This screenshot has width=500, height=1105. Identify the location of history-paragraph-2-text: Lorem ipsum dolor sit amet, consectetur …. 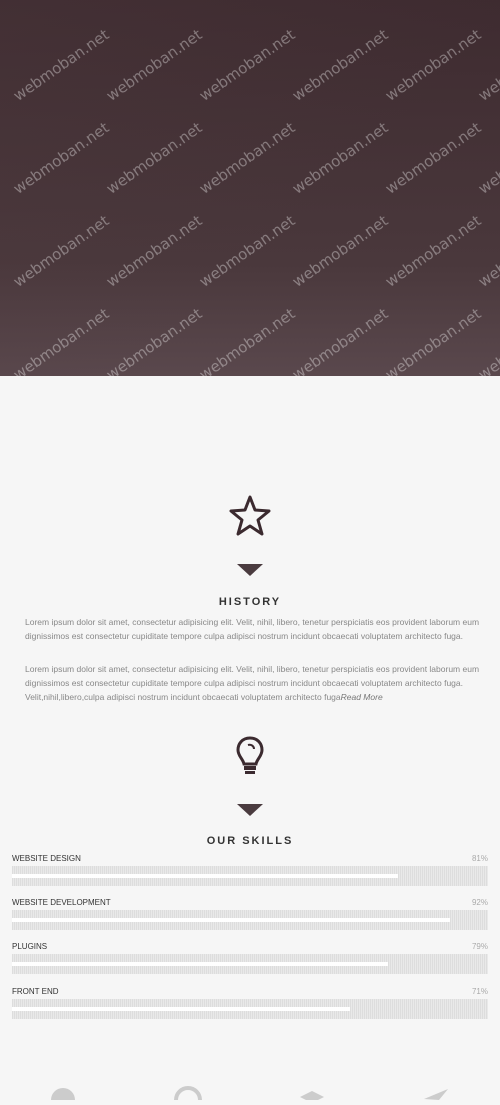
(252, 683).